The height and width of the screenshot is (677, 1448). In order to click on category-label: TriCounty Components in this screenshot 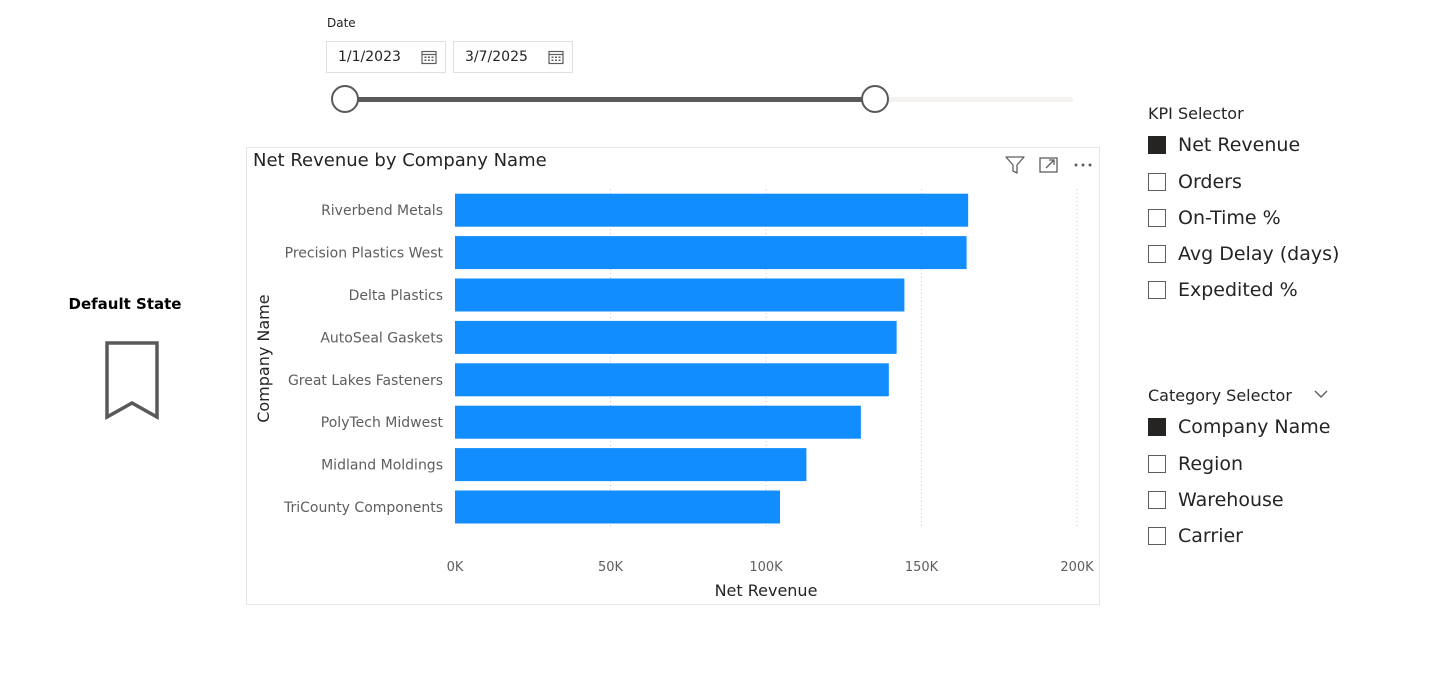, I will do `click(363, 508)`.